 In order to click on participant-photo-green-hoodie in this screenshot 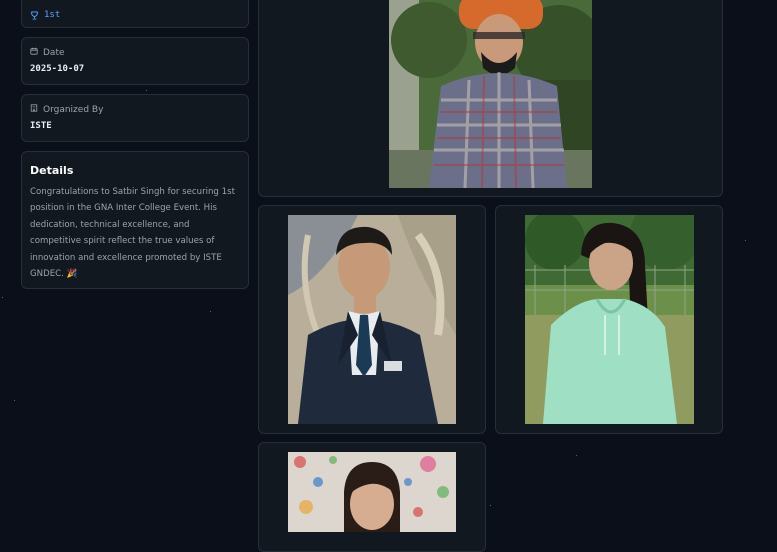, I will do `click(609, 319)`.